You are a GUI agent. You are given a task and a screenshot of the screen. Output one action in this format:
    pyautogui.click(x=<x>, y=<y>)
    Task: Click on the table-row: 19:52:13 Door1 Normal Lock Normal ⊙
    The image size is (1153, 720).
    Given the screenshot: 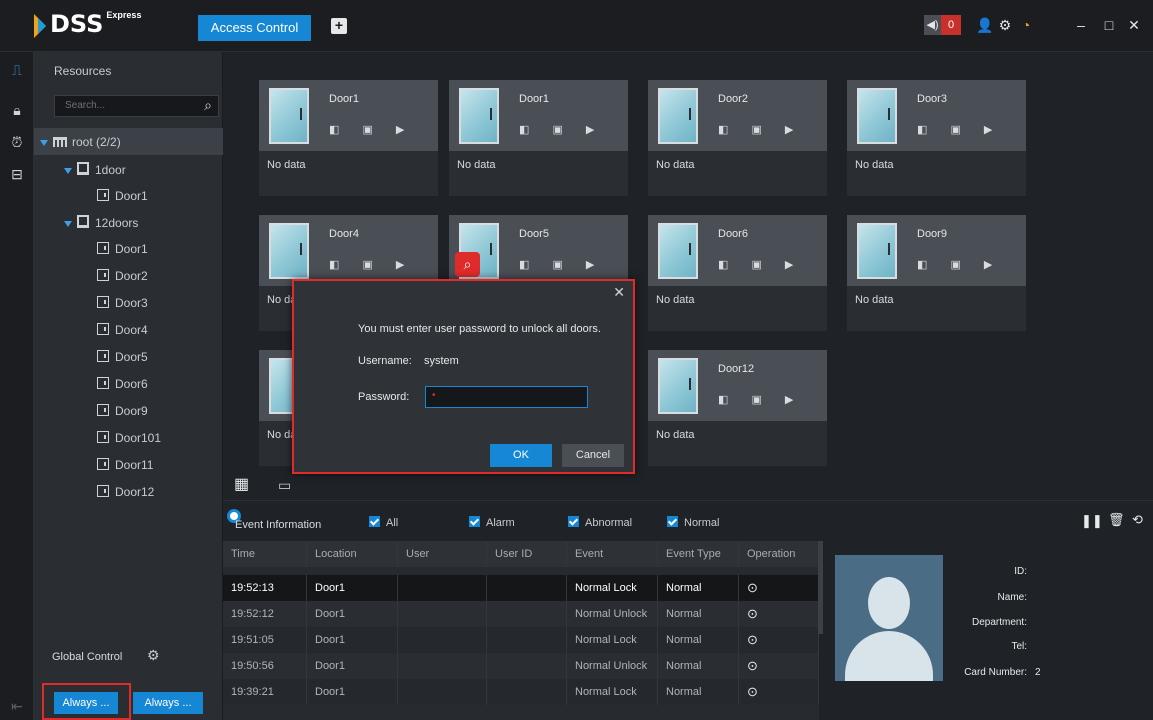 What is the action you would take?
    pyautogui.click(x=521, y=588)
    